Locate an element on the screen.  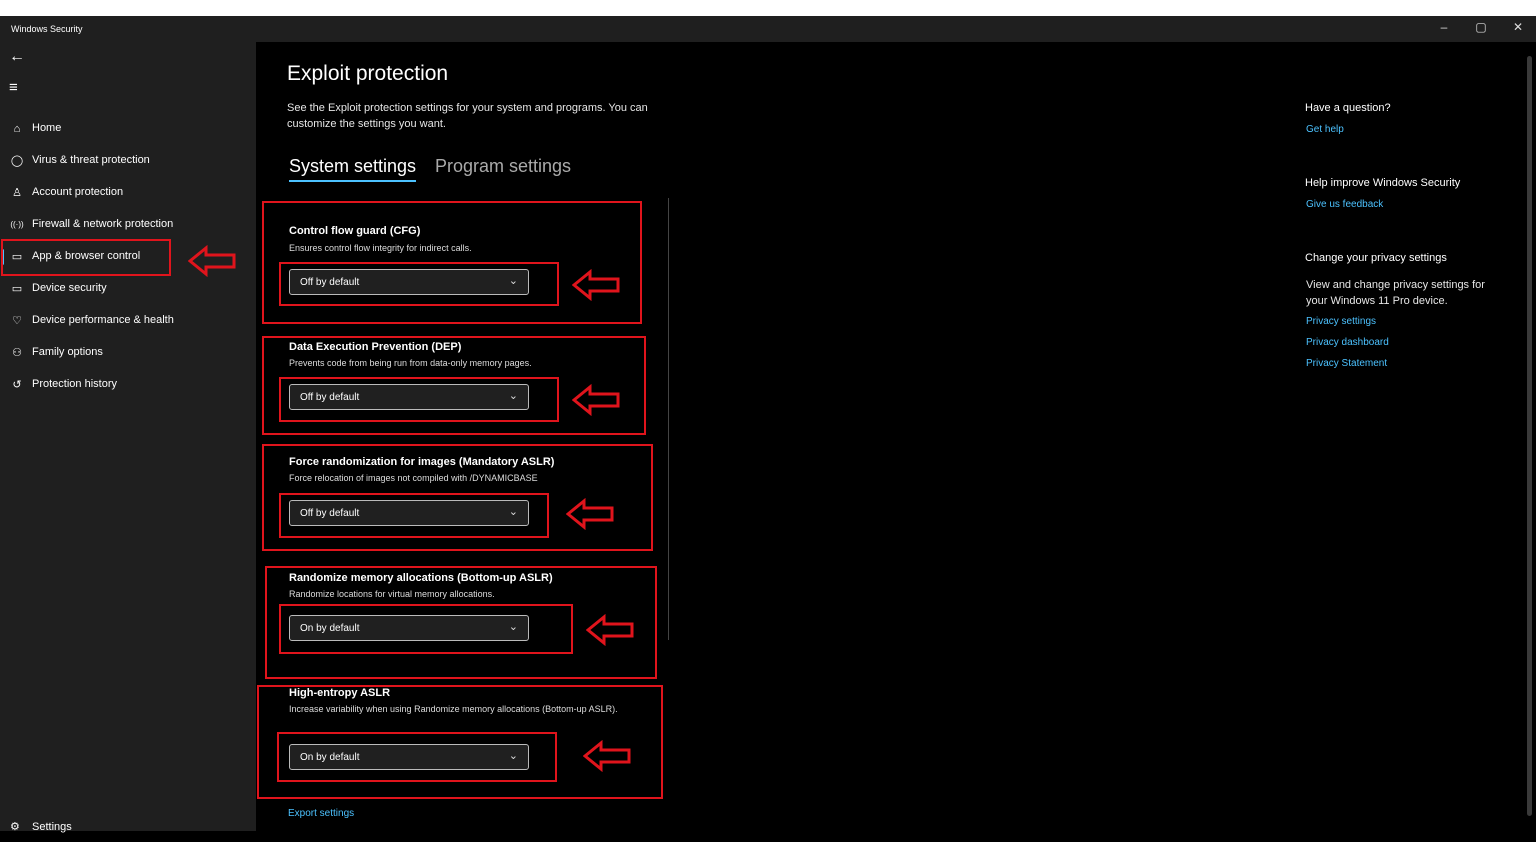
sidebar-item-protection-history: ↺ Protection history is located at coordinates (128, 385).